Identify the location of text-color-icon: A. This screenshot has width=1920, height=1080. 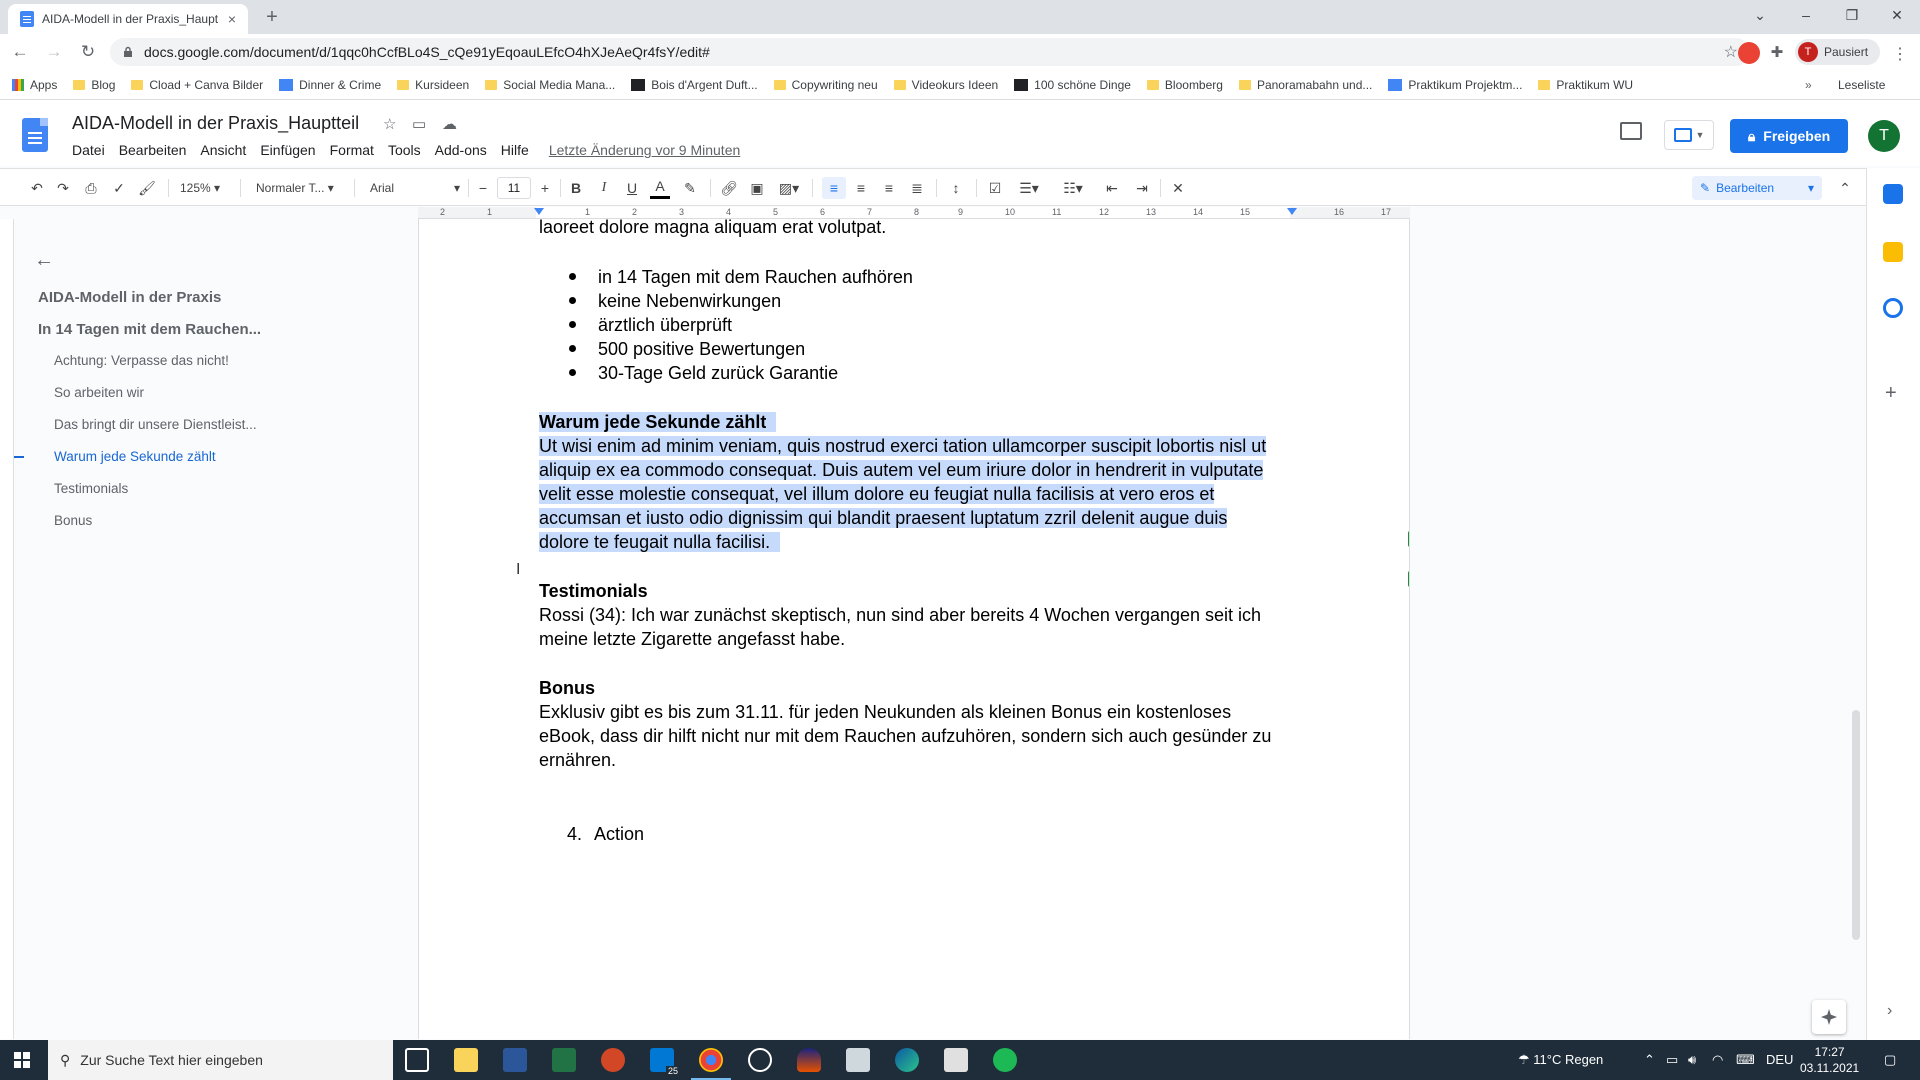
(660, 188).